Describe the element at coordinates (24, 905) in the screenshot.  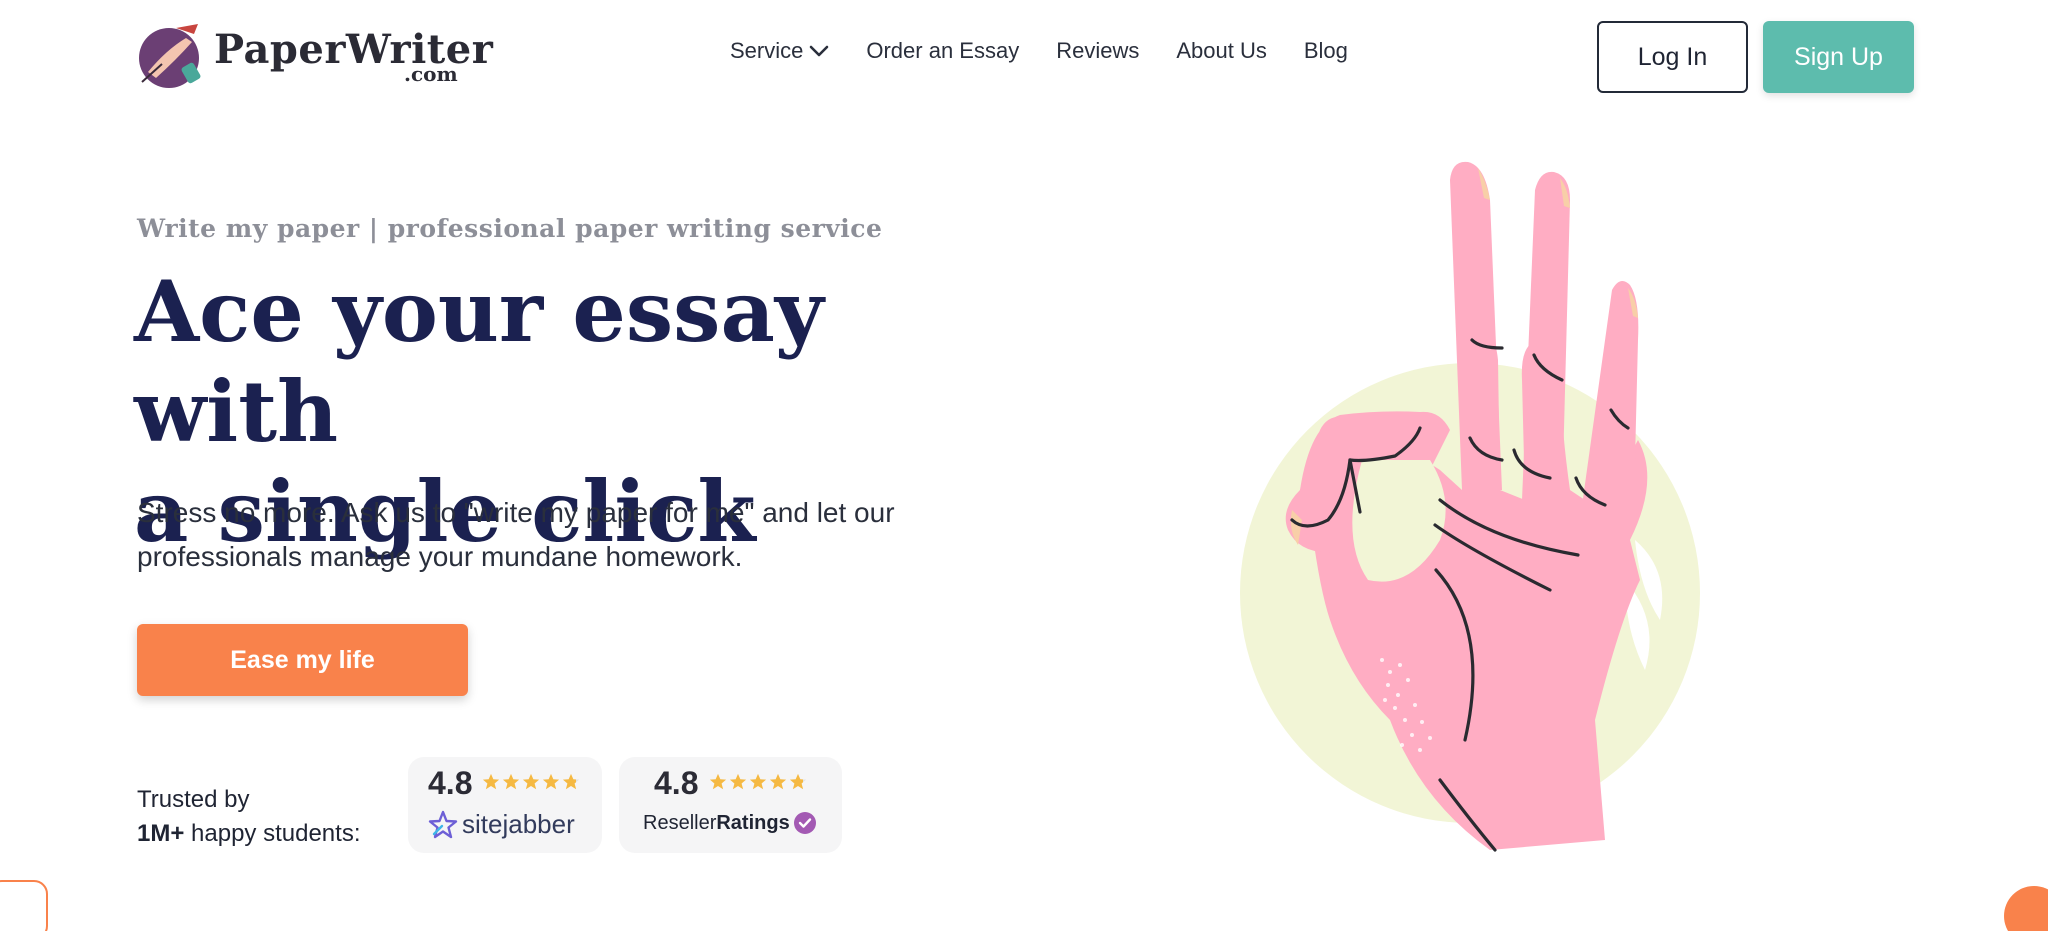
I see `chat-widget-left` at that location.